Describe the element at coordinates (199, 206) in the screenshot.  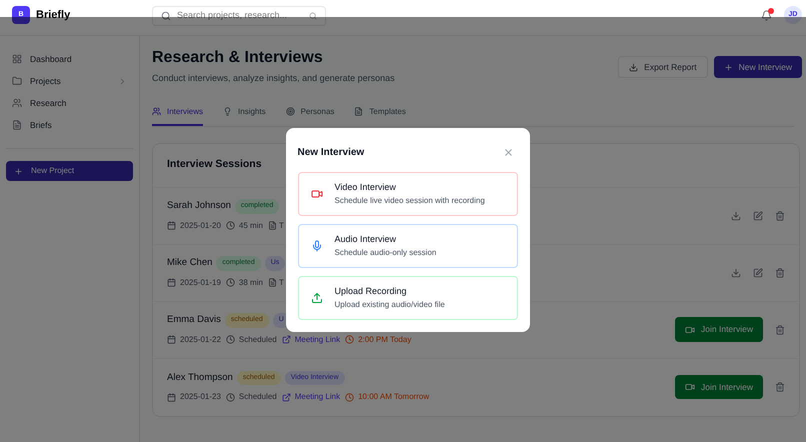
I see `interviewee-name: Sarah Johnson` at that location.